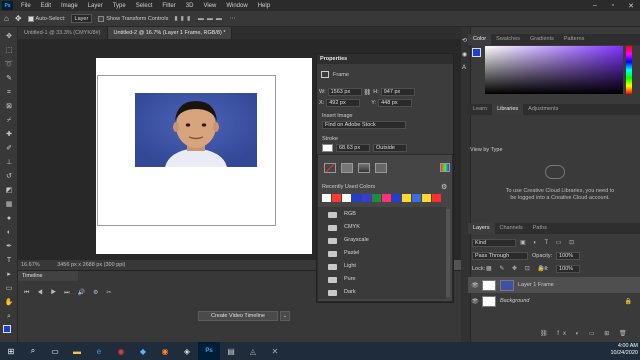 This screenshot has height=360, width=640. Describe the element at coordinates (33, 351) in the screenshot. I see `search-icon: ⌕` at that location.